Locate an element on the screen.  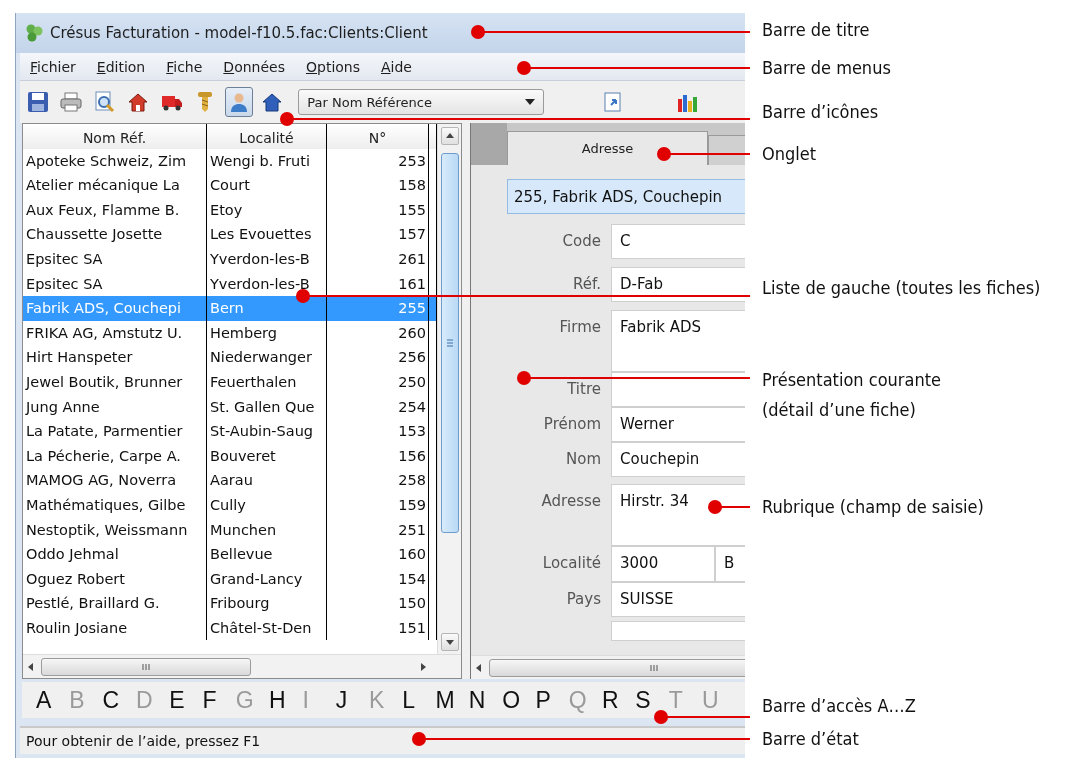
field-label: Prénom is located at coordinates (572, 424).